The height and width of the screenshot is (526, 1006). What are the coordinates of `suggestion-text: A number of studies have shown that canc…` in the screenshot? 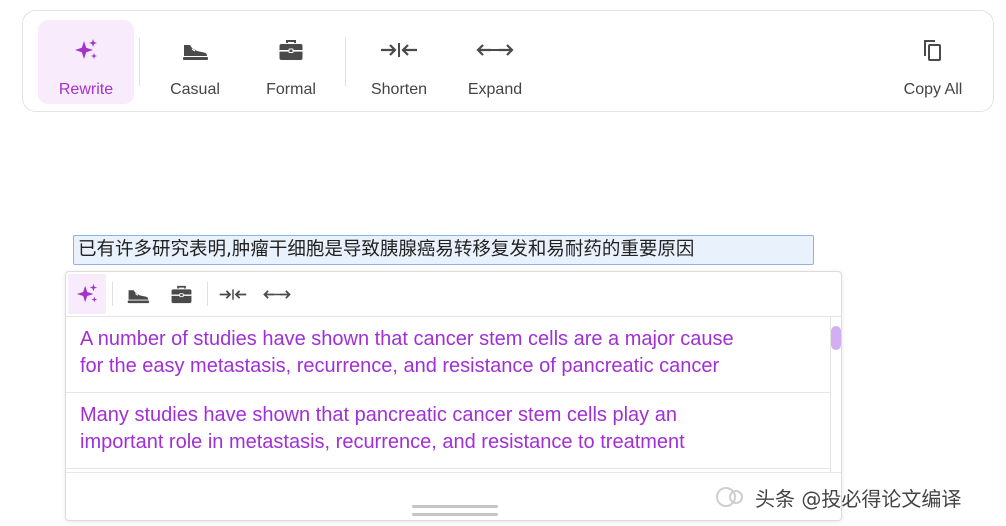 It's located at (407, 352).